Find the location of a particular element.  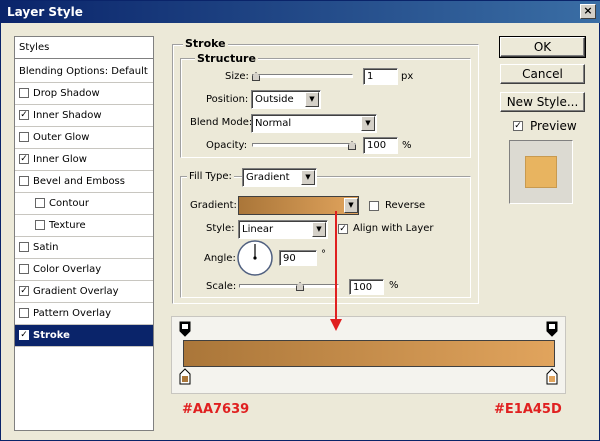

size-input: 1 is located at coordinates (380, 76).